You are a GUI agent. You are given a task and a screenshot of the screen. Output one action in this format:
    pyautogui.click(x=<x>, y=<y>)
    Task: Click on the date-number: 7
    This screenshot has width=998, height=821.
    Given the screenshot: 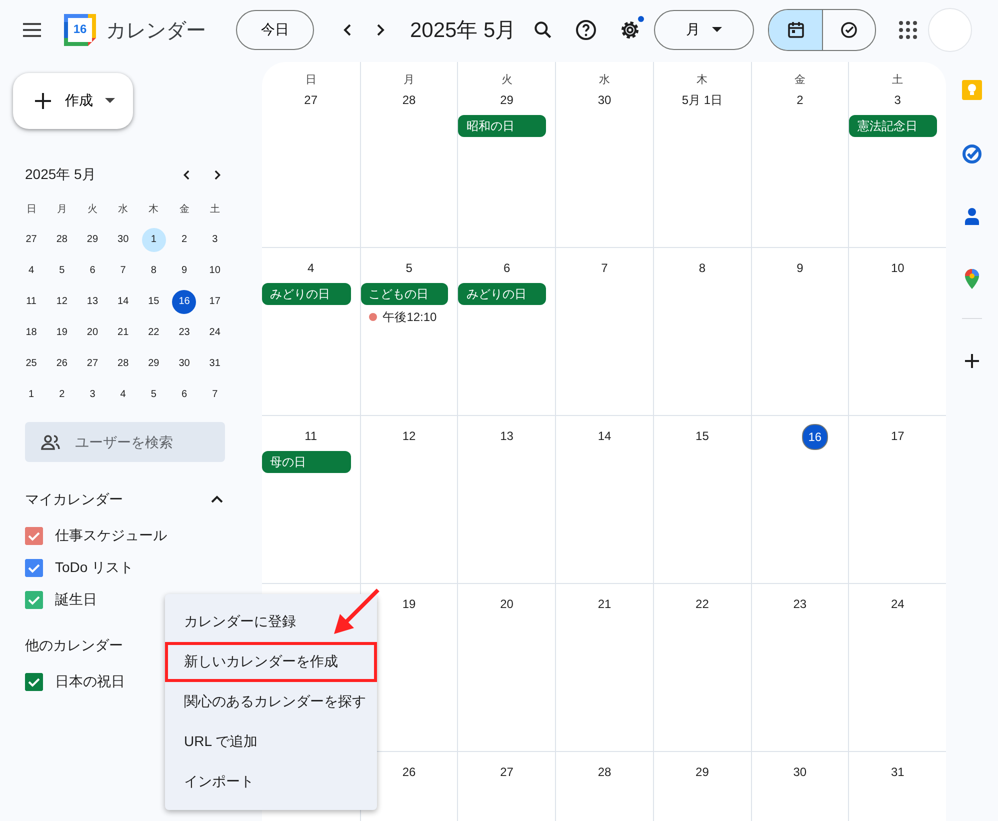 What is the action you would take?
    pyautogui.click(x=604, y=268)
    